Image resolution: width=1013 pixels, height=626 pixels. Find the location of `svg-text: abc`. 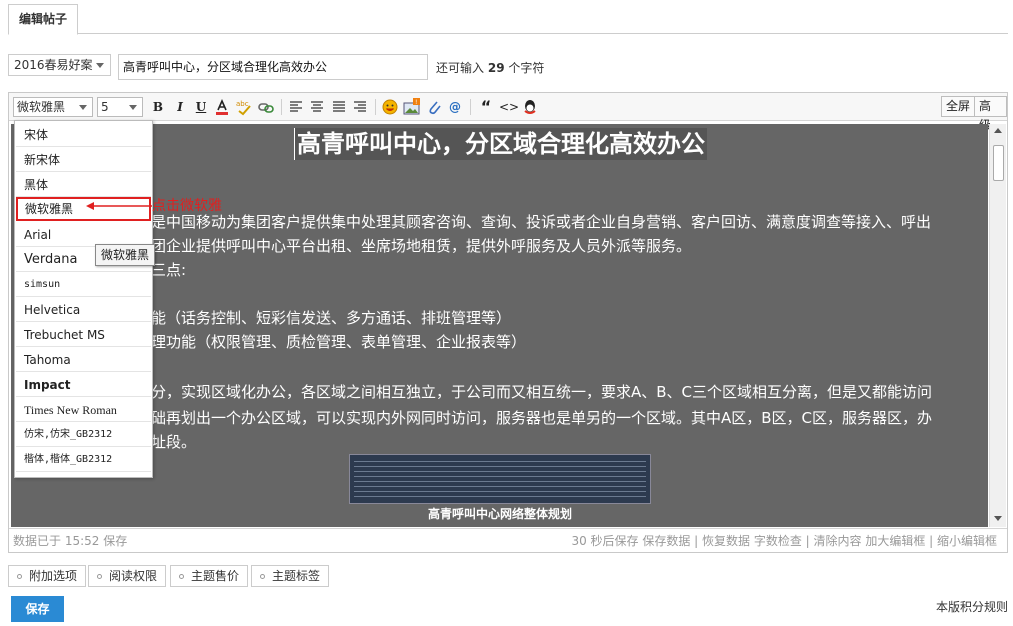

svg-text: abc is located at coordinates (242, 104).